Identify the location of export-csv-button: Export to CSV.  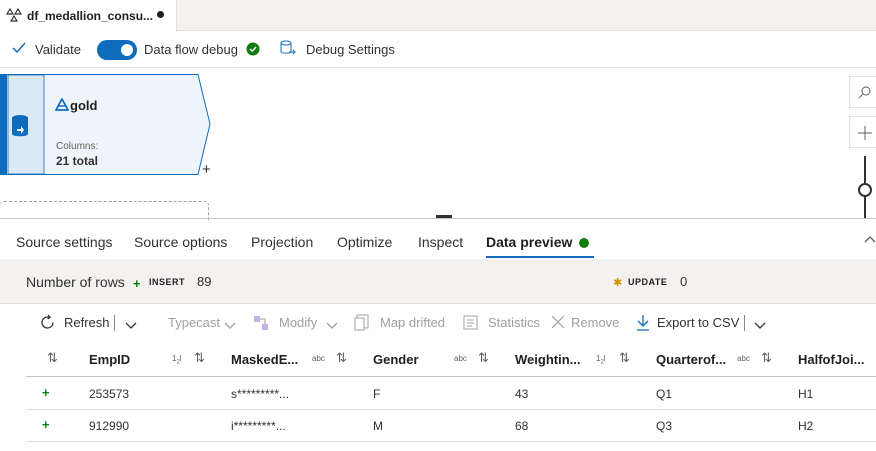
(698, 322).